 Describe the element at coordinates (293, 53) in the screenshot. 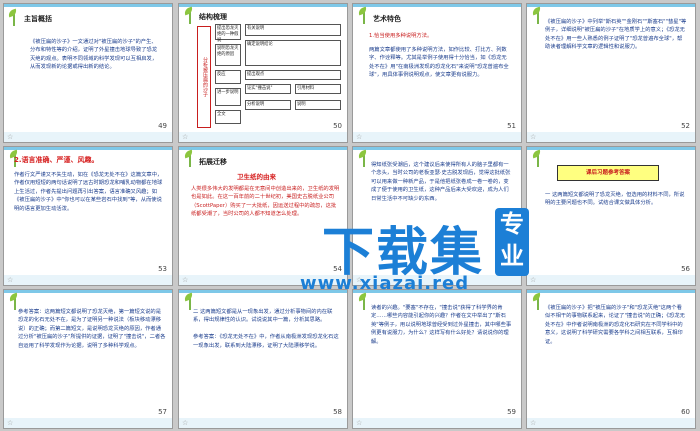

I see `diagram-box: 确定说明结论` at that location.